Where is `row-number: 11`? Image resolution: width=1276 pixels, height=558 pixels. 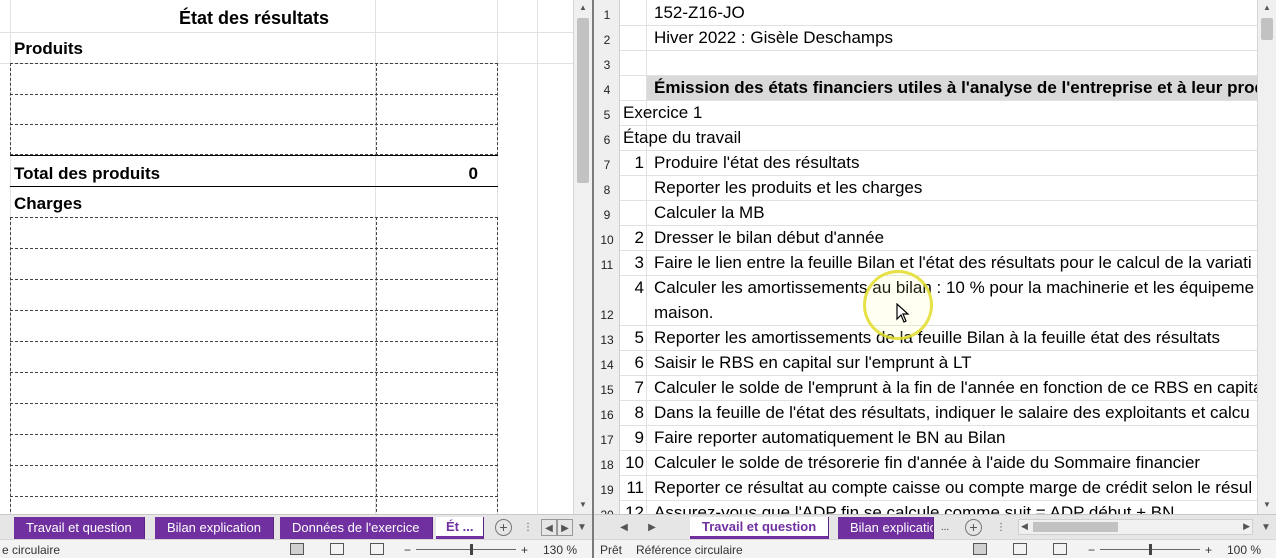 row-number: 11 is located at coordinates (607, 265).